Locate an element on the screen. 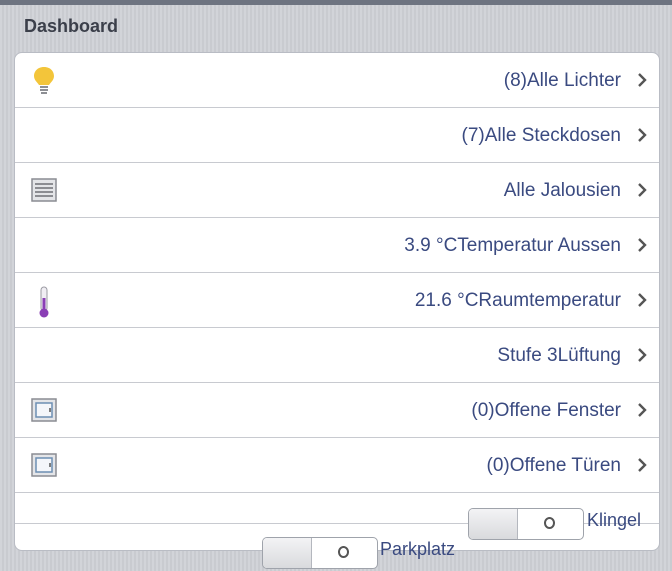 The height and width of the screenshot is (571, 672). lightbulb-icon is located at coordinates (44, 80).